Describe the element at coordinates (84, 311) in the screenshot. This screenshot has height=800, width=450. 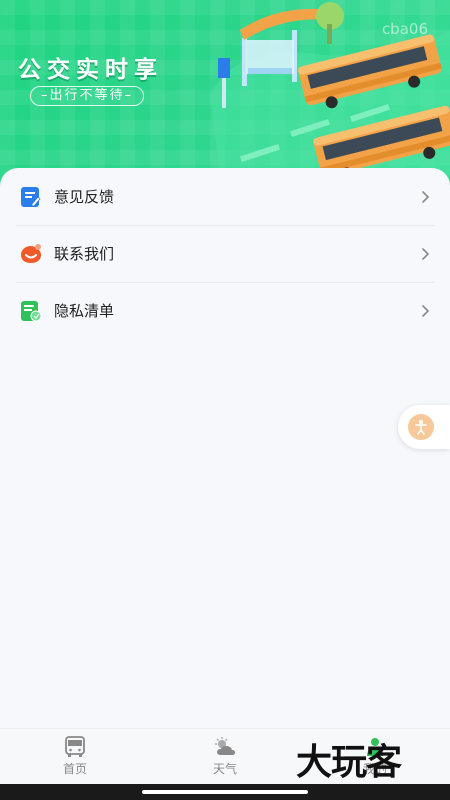
I see `menu-item-label: 隐私清单` at that location.